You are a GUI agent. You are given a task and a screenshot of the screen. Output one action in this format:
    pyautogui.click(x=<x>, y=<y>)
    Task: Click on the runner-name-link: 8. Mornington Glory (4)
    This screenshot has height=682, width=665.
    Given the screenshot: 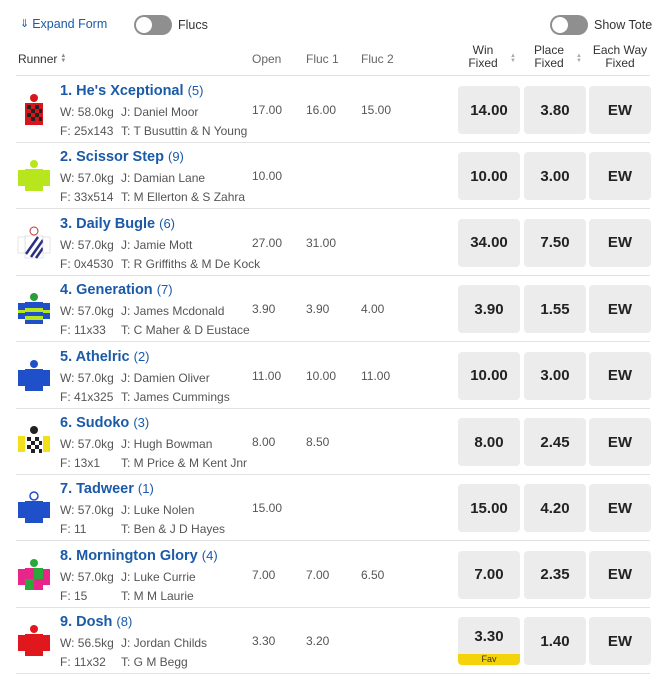 What is the action you would take?
    pyautogui.click(x=139, y=556)
    